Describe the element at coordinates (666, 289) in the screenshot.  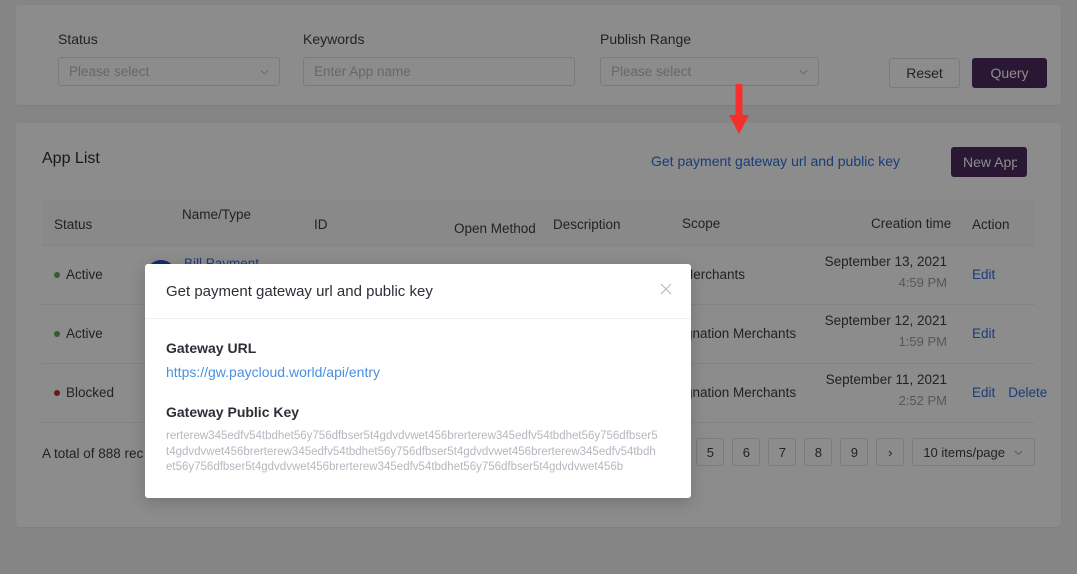
I see `close-icon` at that location.